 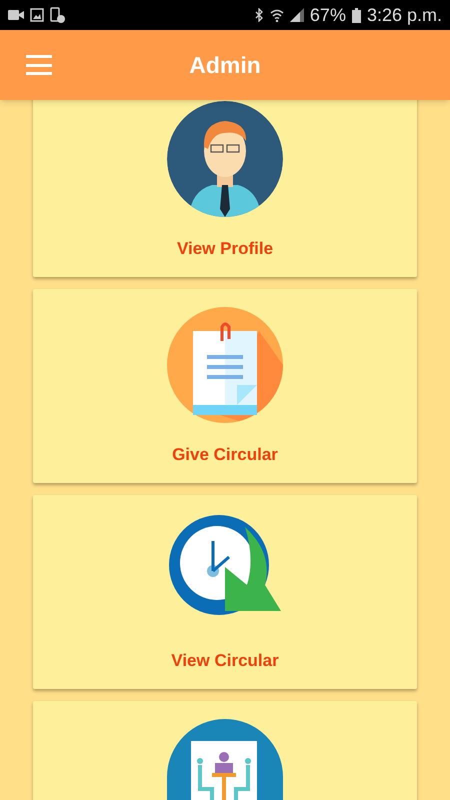 I want to click on wifi-icon, so click(x=277, y=15).